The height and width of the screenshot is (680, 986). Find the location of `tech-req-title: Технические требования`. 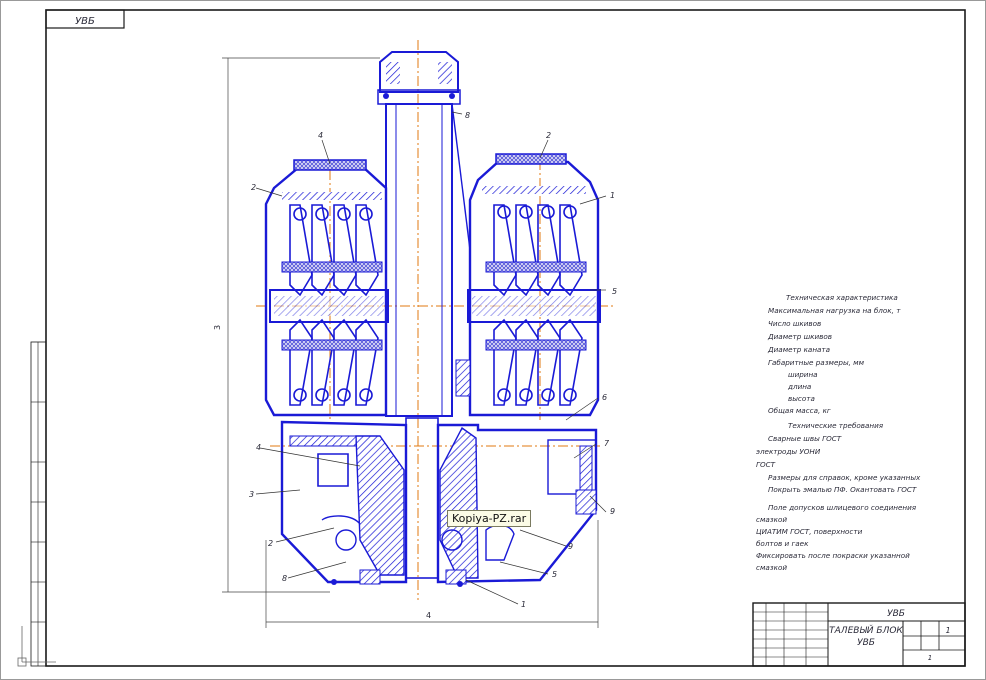

tech-req-title: Технические требования is located at coordinates (836, 425).